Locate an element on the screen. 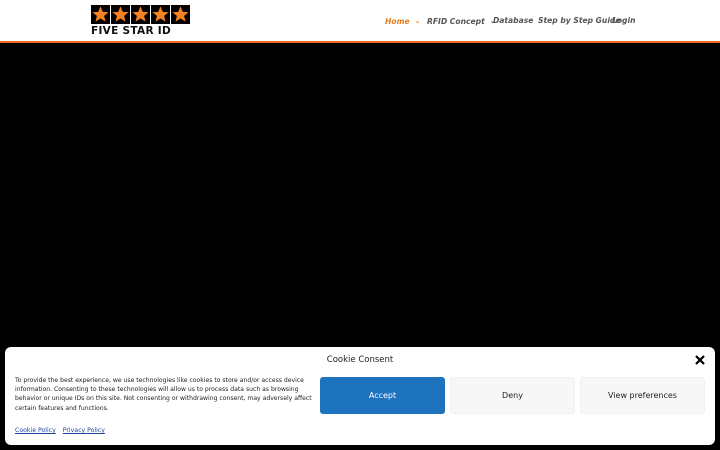  nav-item-label: Step by Step Guide is located at coordinates (579, 20).